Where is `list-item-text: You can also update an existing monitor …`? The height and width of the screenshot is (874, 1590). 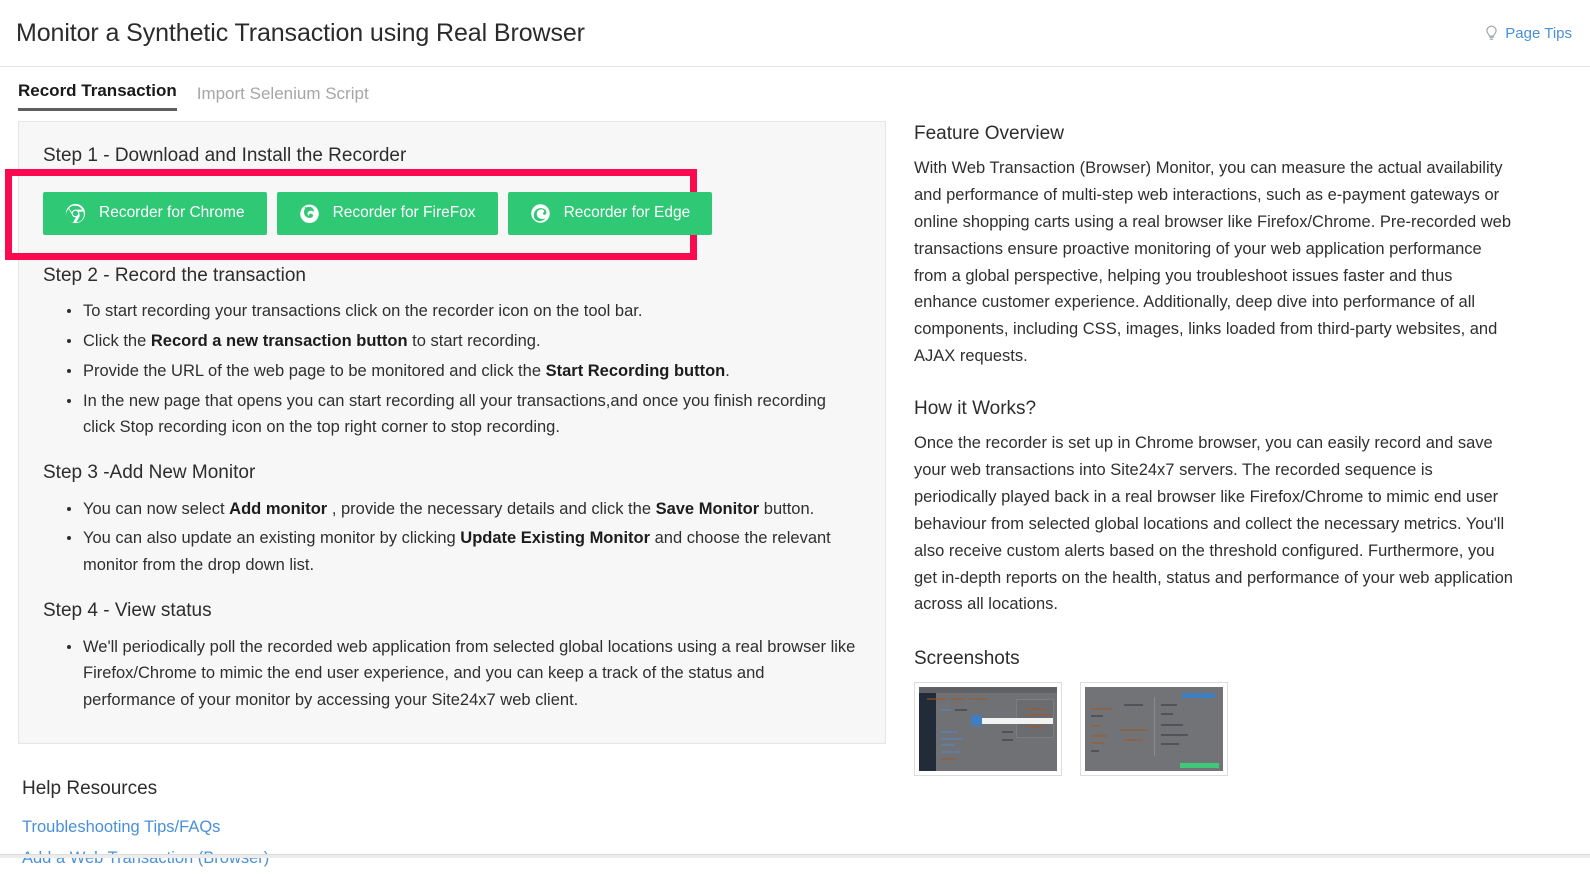 list-item-text: You can also update an existing monitor … is located at coordinates (271, 538).